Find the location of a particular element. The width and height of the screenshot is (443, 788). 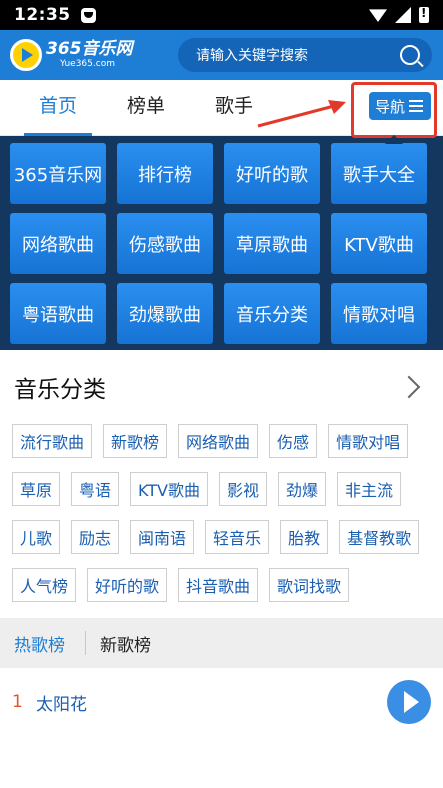

category-tag: 抖音歌曲 is located at coordinates (218, 585).